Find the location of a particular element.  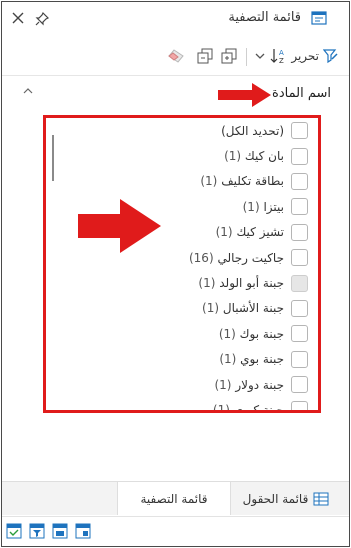

tab-filter-list: قائمة التصفية is located at coordinates (174, 498).